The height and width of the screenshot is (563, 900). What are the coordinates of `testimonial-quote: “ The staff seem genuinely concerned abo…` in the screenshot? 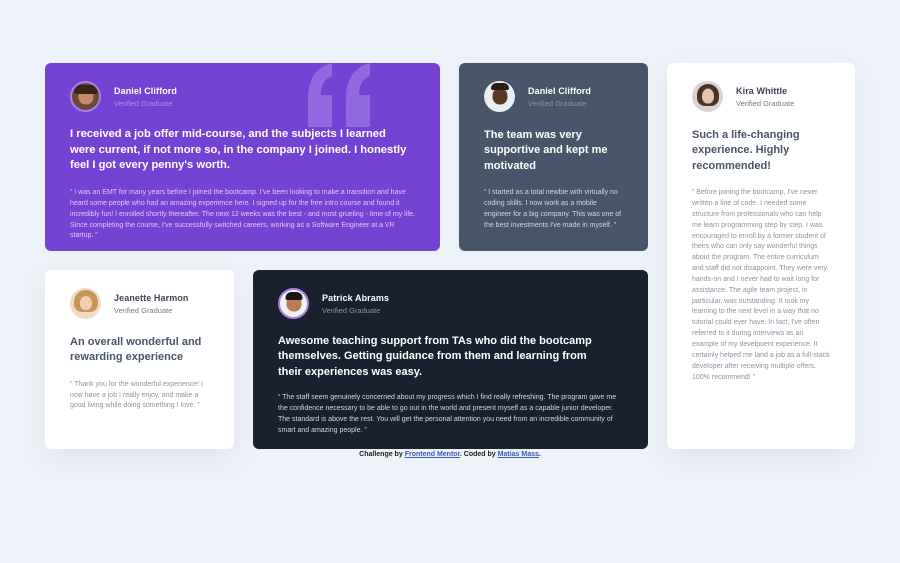 It's located at (447, 414).